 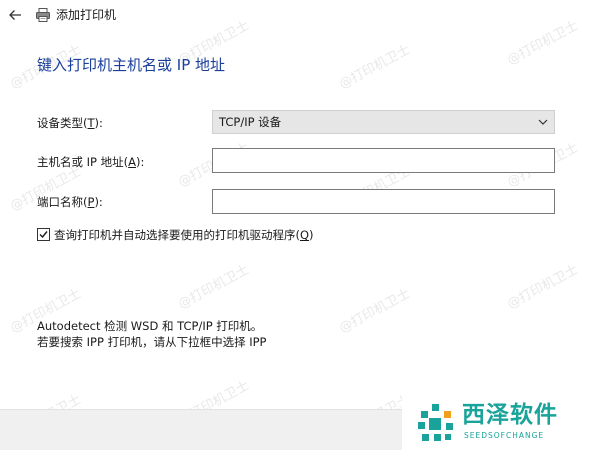 What do you see at coordinates (435, 422) in the screenshot?
I see `brand-logo-icon` at bounding box center [435, 422].